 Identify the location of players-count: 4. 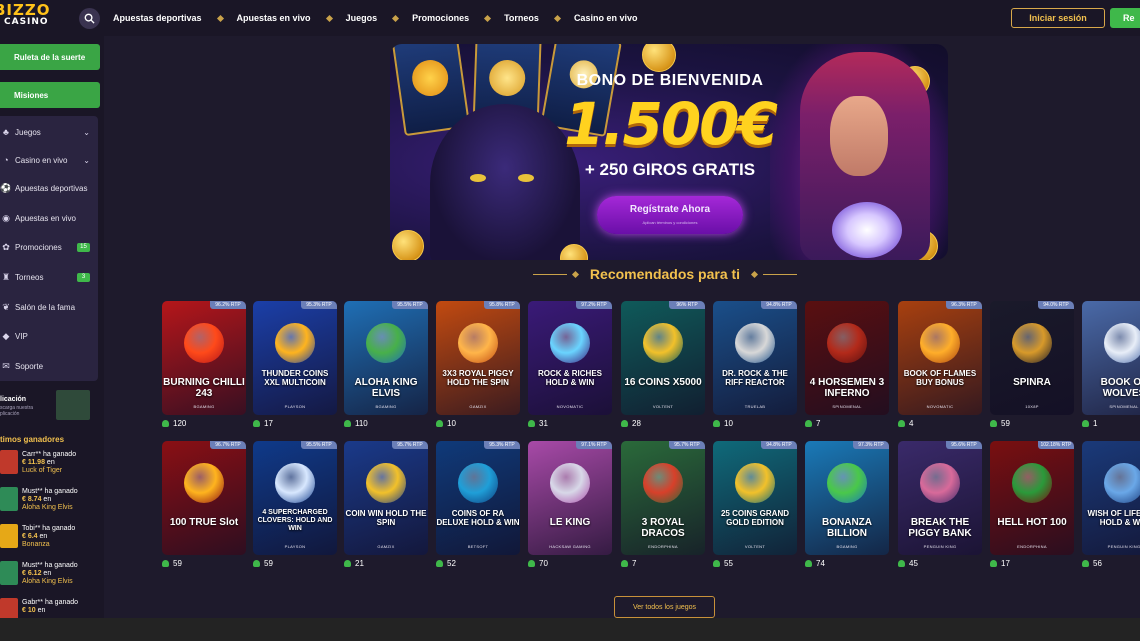
(905, 423).